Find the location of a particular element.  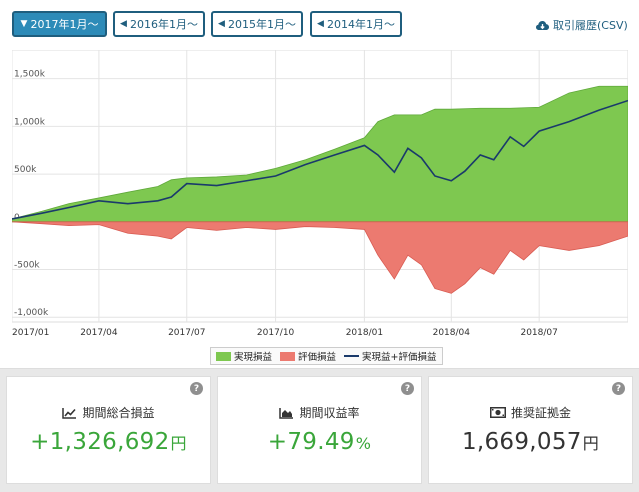

period-label: 2017年1月〜 is located at coordinates (64, 24).